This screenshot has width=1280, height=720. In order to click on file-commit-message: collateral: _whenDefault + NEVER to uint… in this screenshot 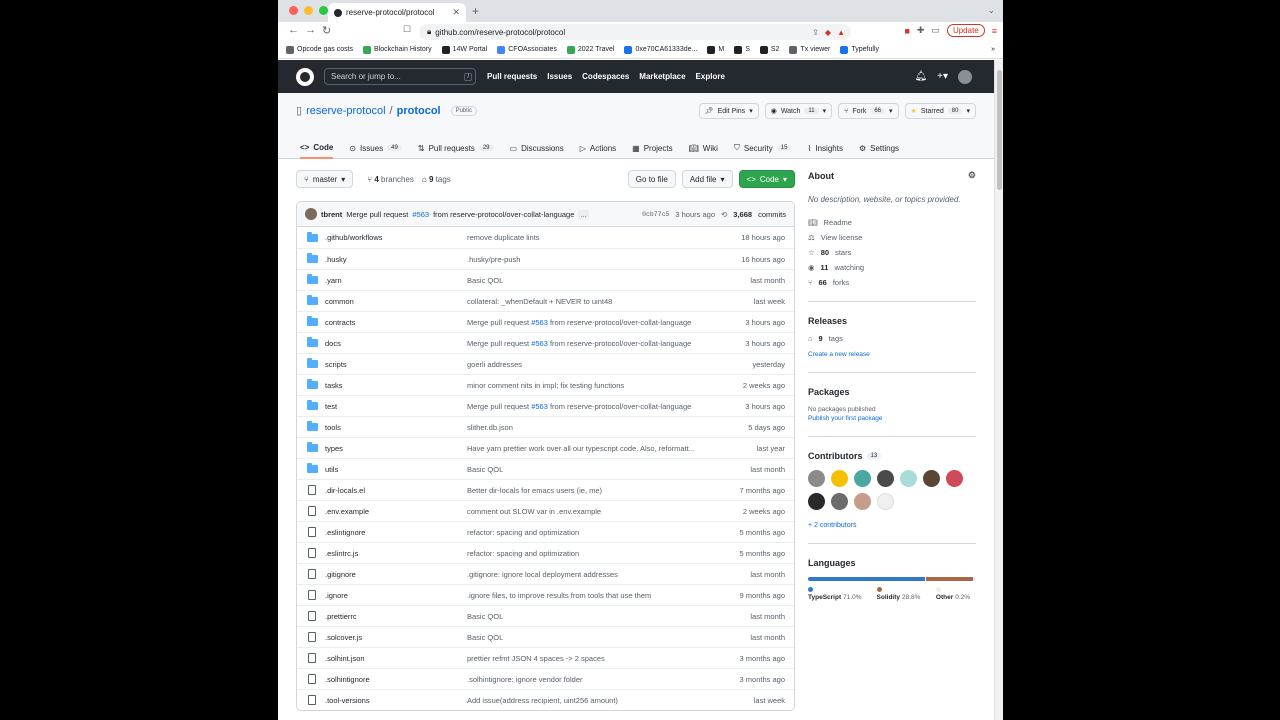, I will do `click(595, 301)`.